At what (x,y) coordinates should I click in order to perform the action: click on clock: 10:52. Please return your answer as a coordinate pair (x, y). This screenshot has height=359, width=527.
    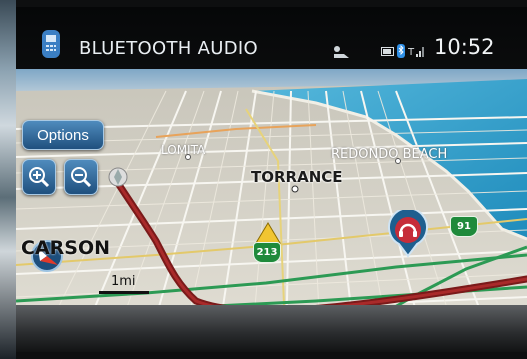
    Looking at the image, I should click on (464, 47).